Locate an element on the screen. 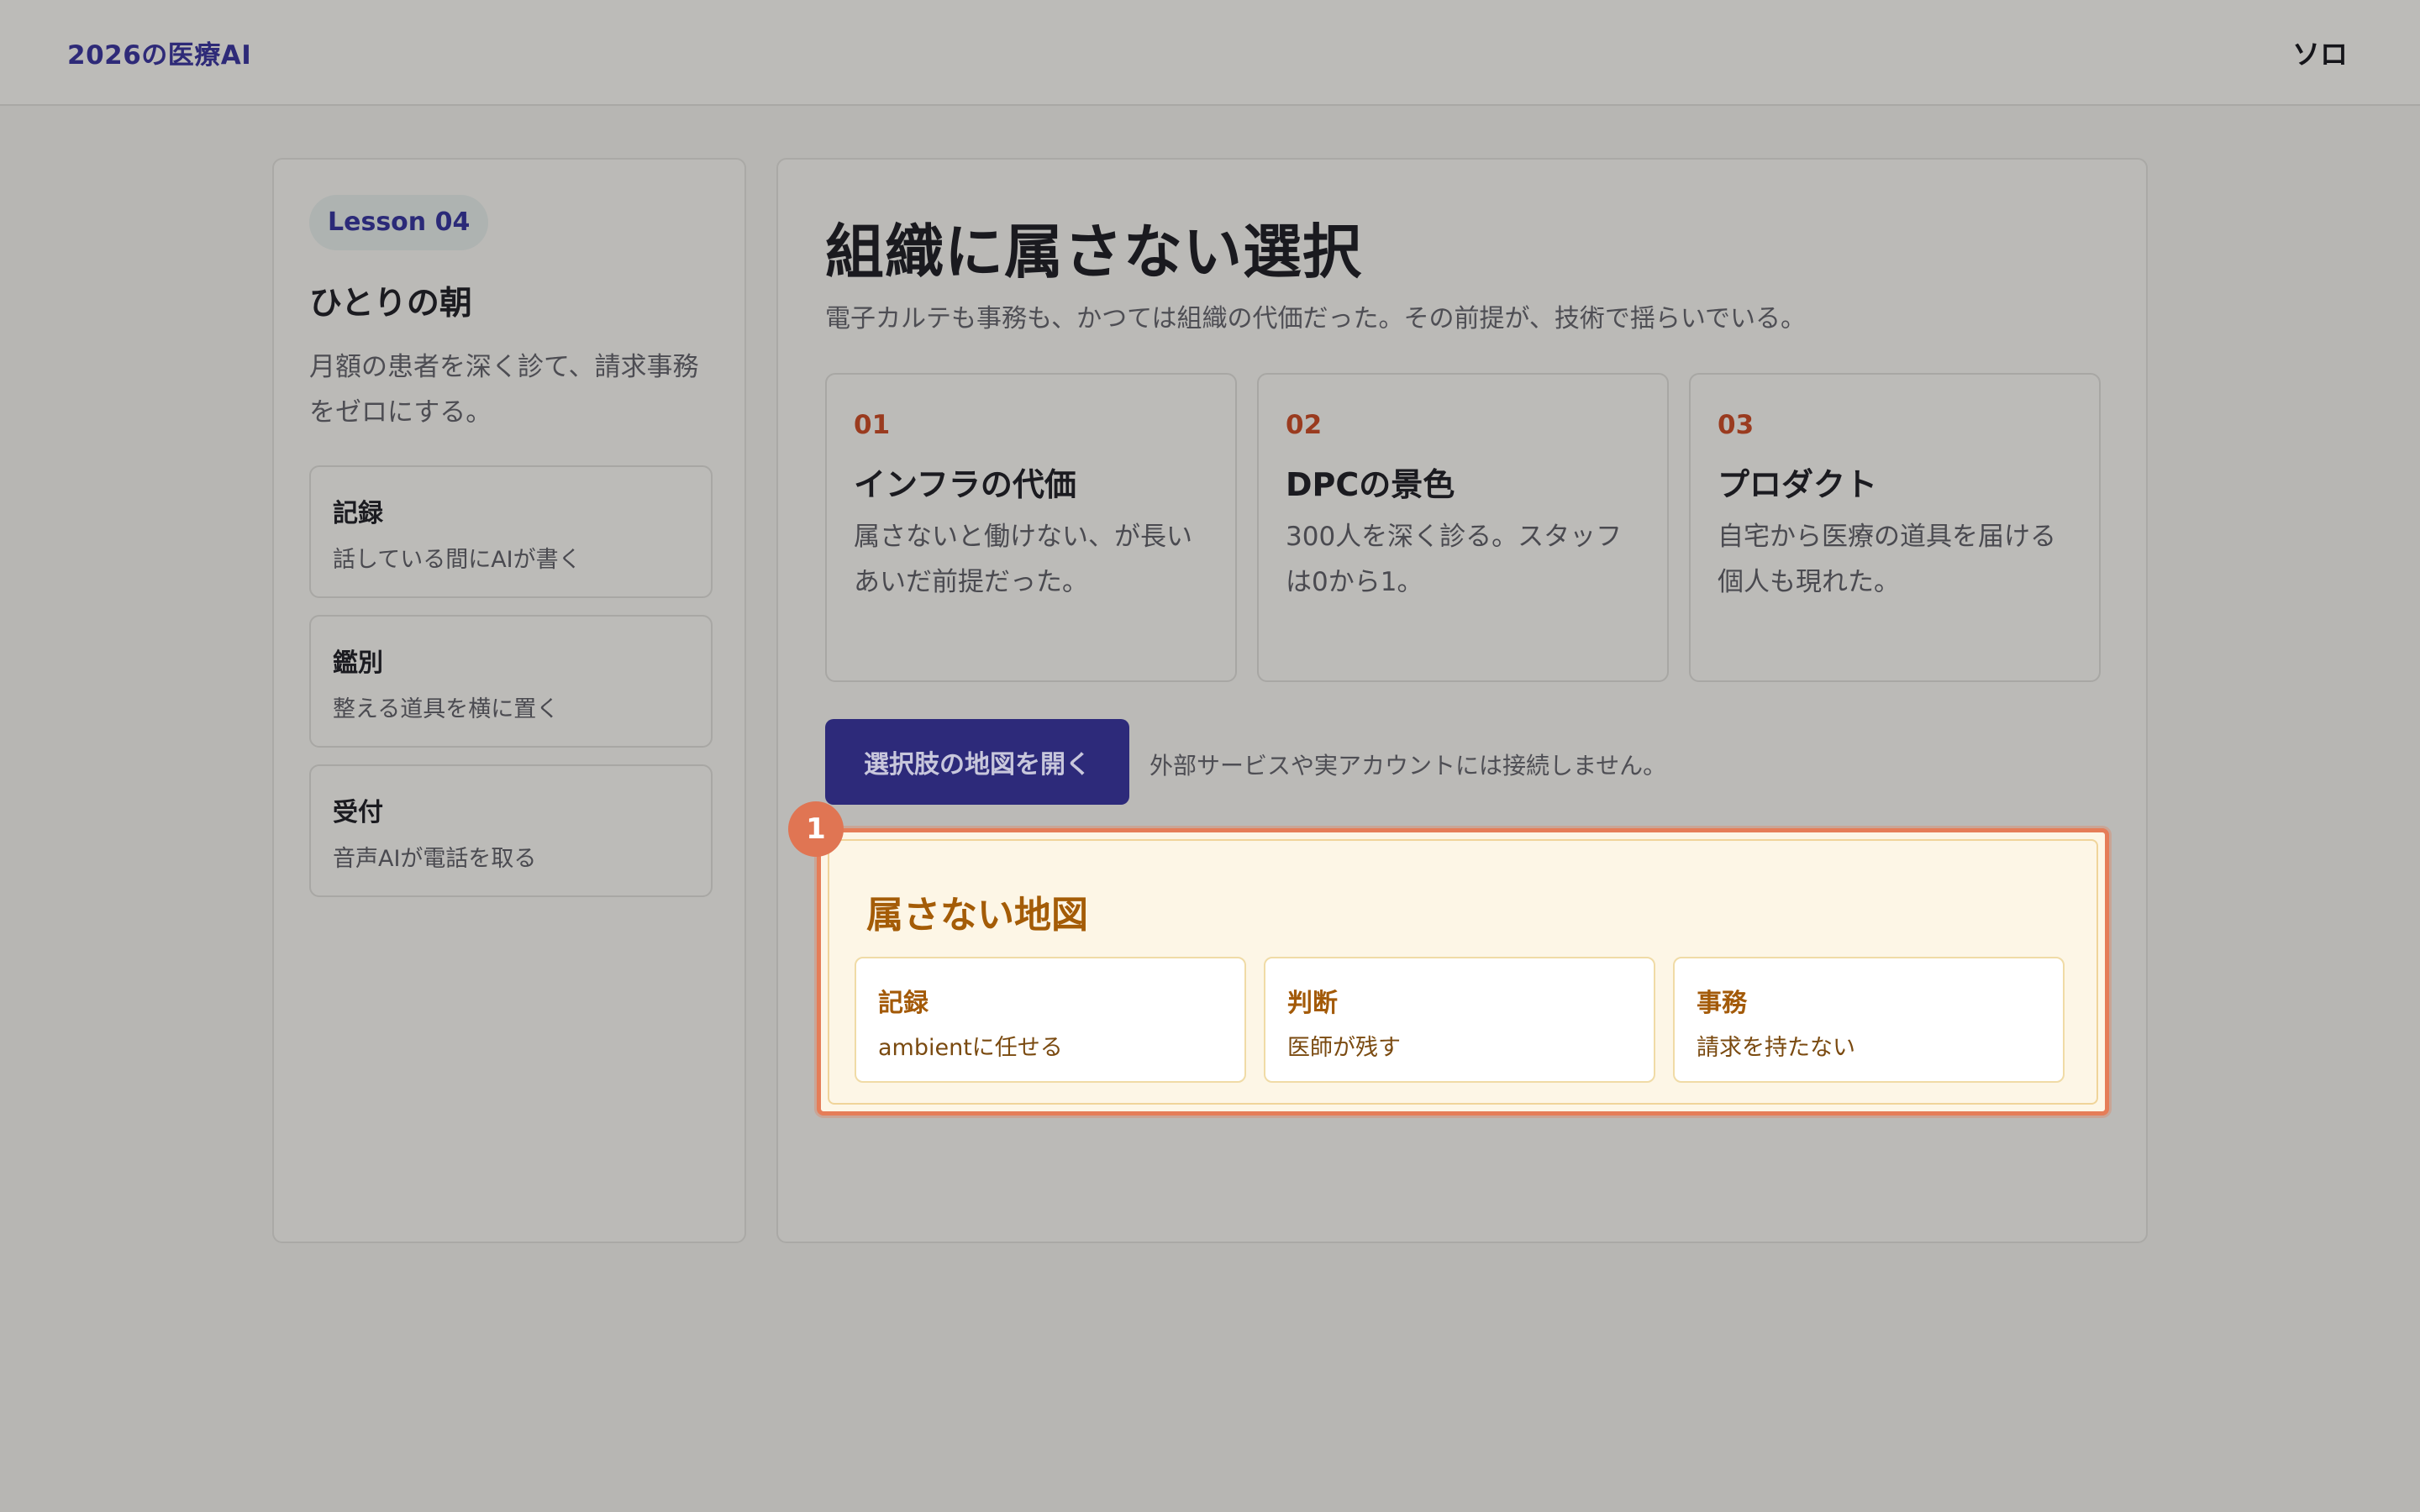 This screenshot has height=1512, width=2420. top-bar: 2026の医療AI ソロ is located at coordinates (1210, 53).